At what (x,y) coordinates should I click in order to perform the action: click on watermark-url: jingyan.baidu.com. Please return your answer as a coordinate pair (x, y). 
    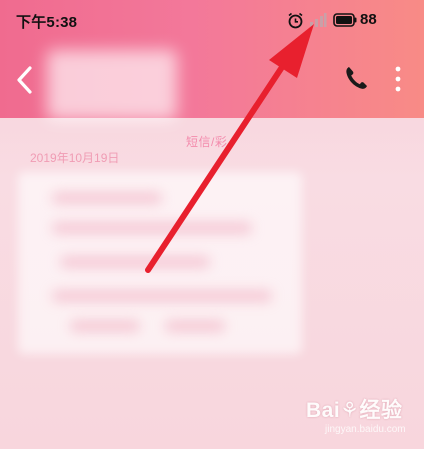
    Looking at the image, I should click on (365, 429).